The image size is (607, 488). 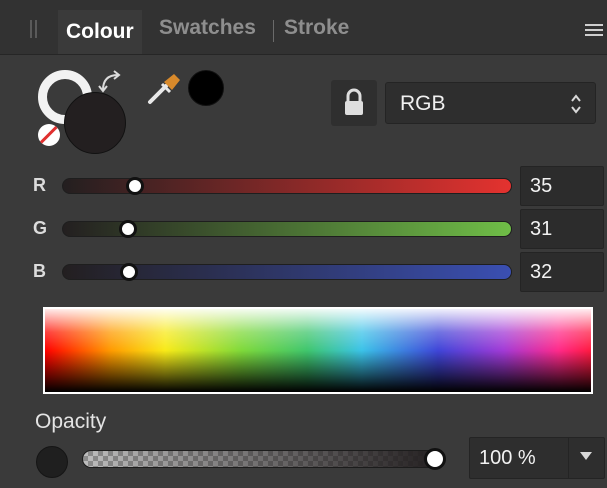 What do you see at coordinates (435, 459) in the screenshot?
I see `opacity-slider-thumb` at bounding box center [435, 459].